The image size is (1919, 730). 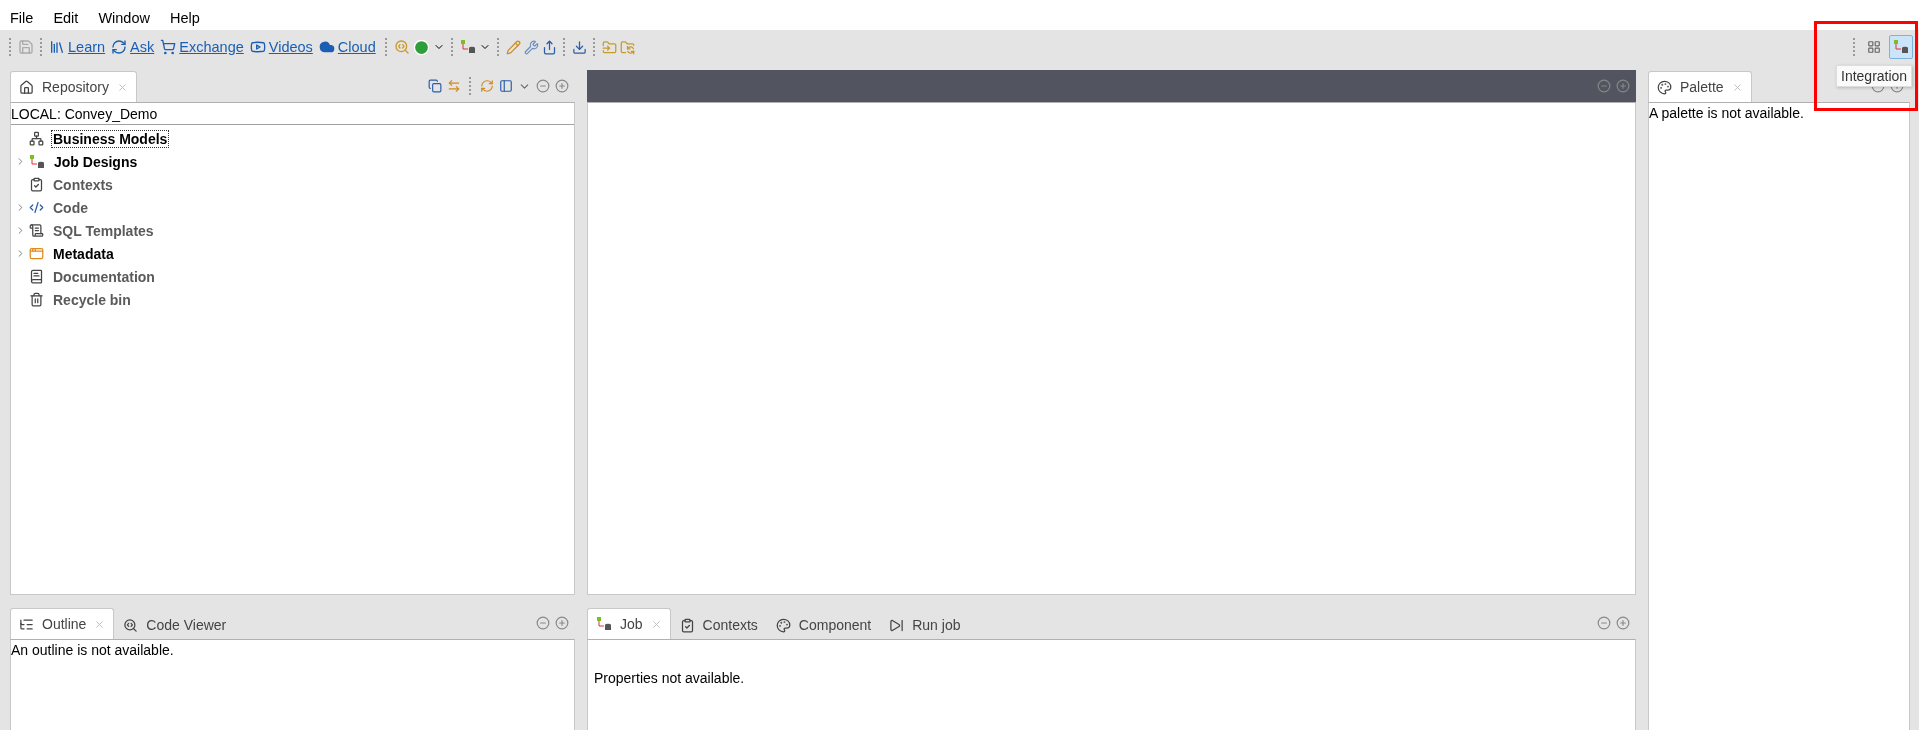 What do you see at coordinates (1727, 112) in the screenshot?
I see `palette-message: A palette is not available.` at bounding box center [1727, 112].